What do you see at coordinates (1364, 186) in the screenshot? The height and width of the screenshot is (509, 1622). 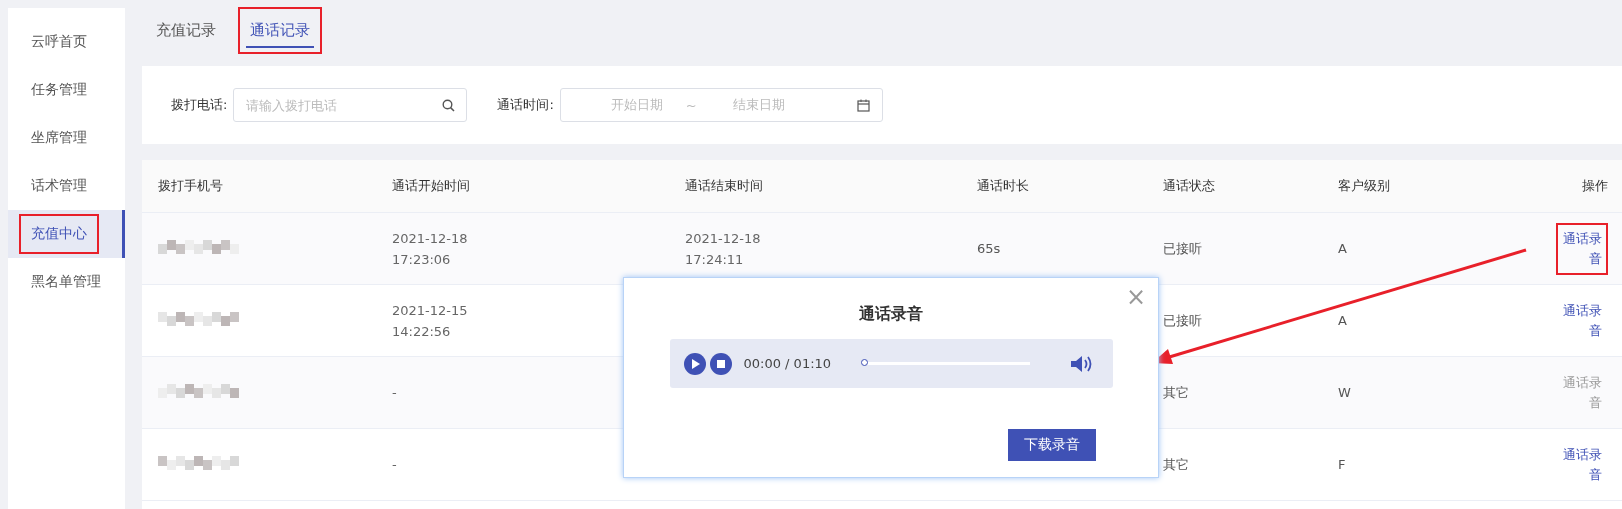 I see `column-header: 客户级别` at bounding box center [1364, 186].